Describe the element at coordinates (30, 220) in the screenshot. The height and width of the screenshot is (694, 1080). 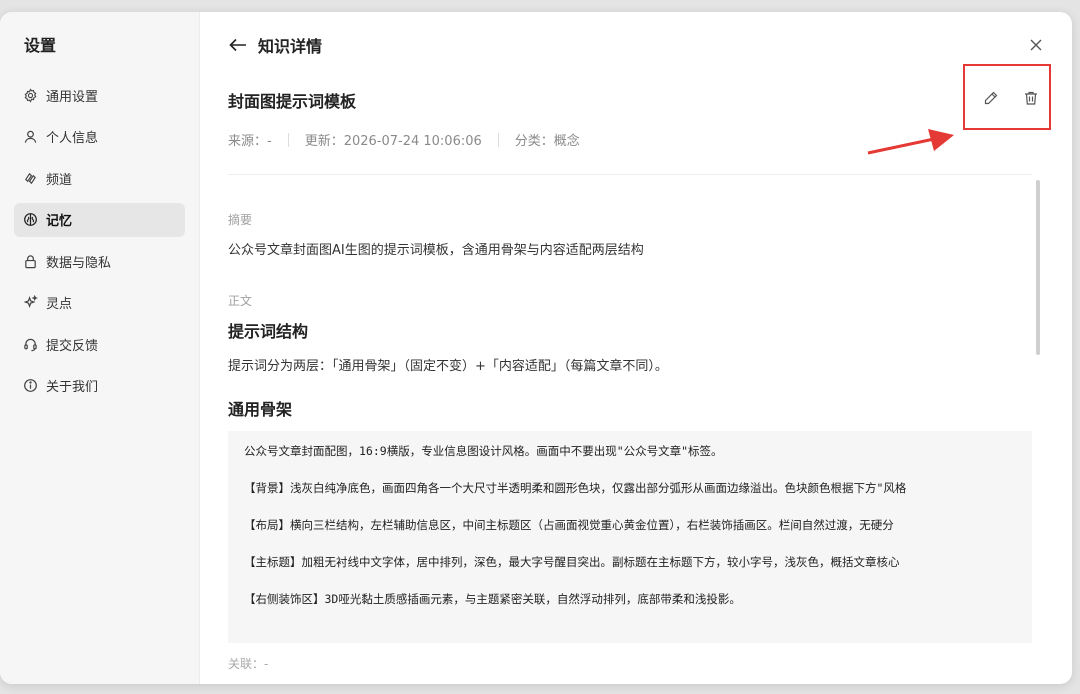
I see `memory-icon` at that location.